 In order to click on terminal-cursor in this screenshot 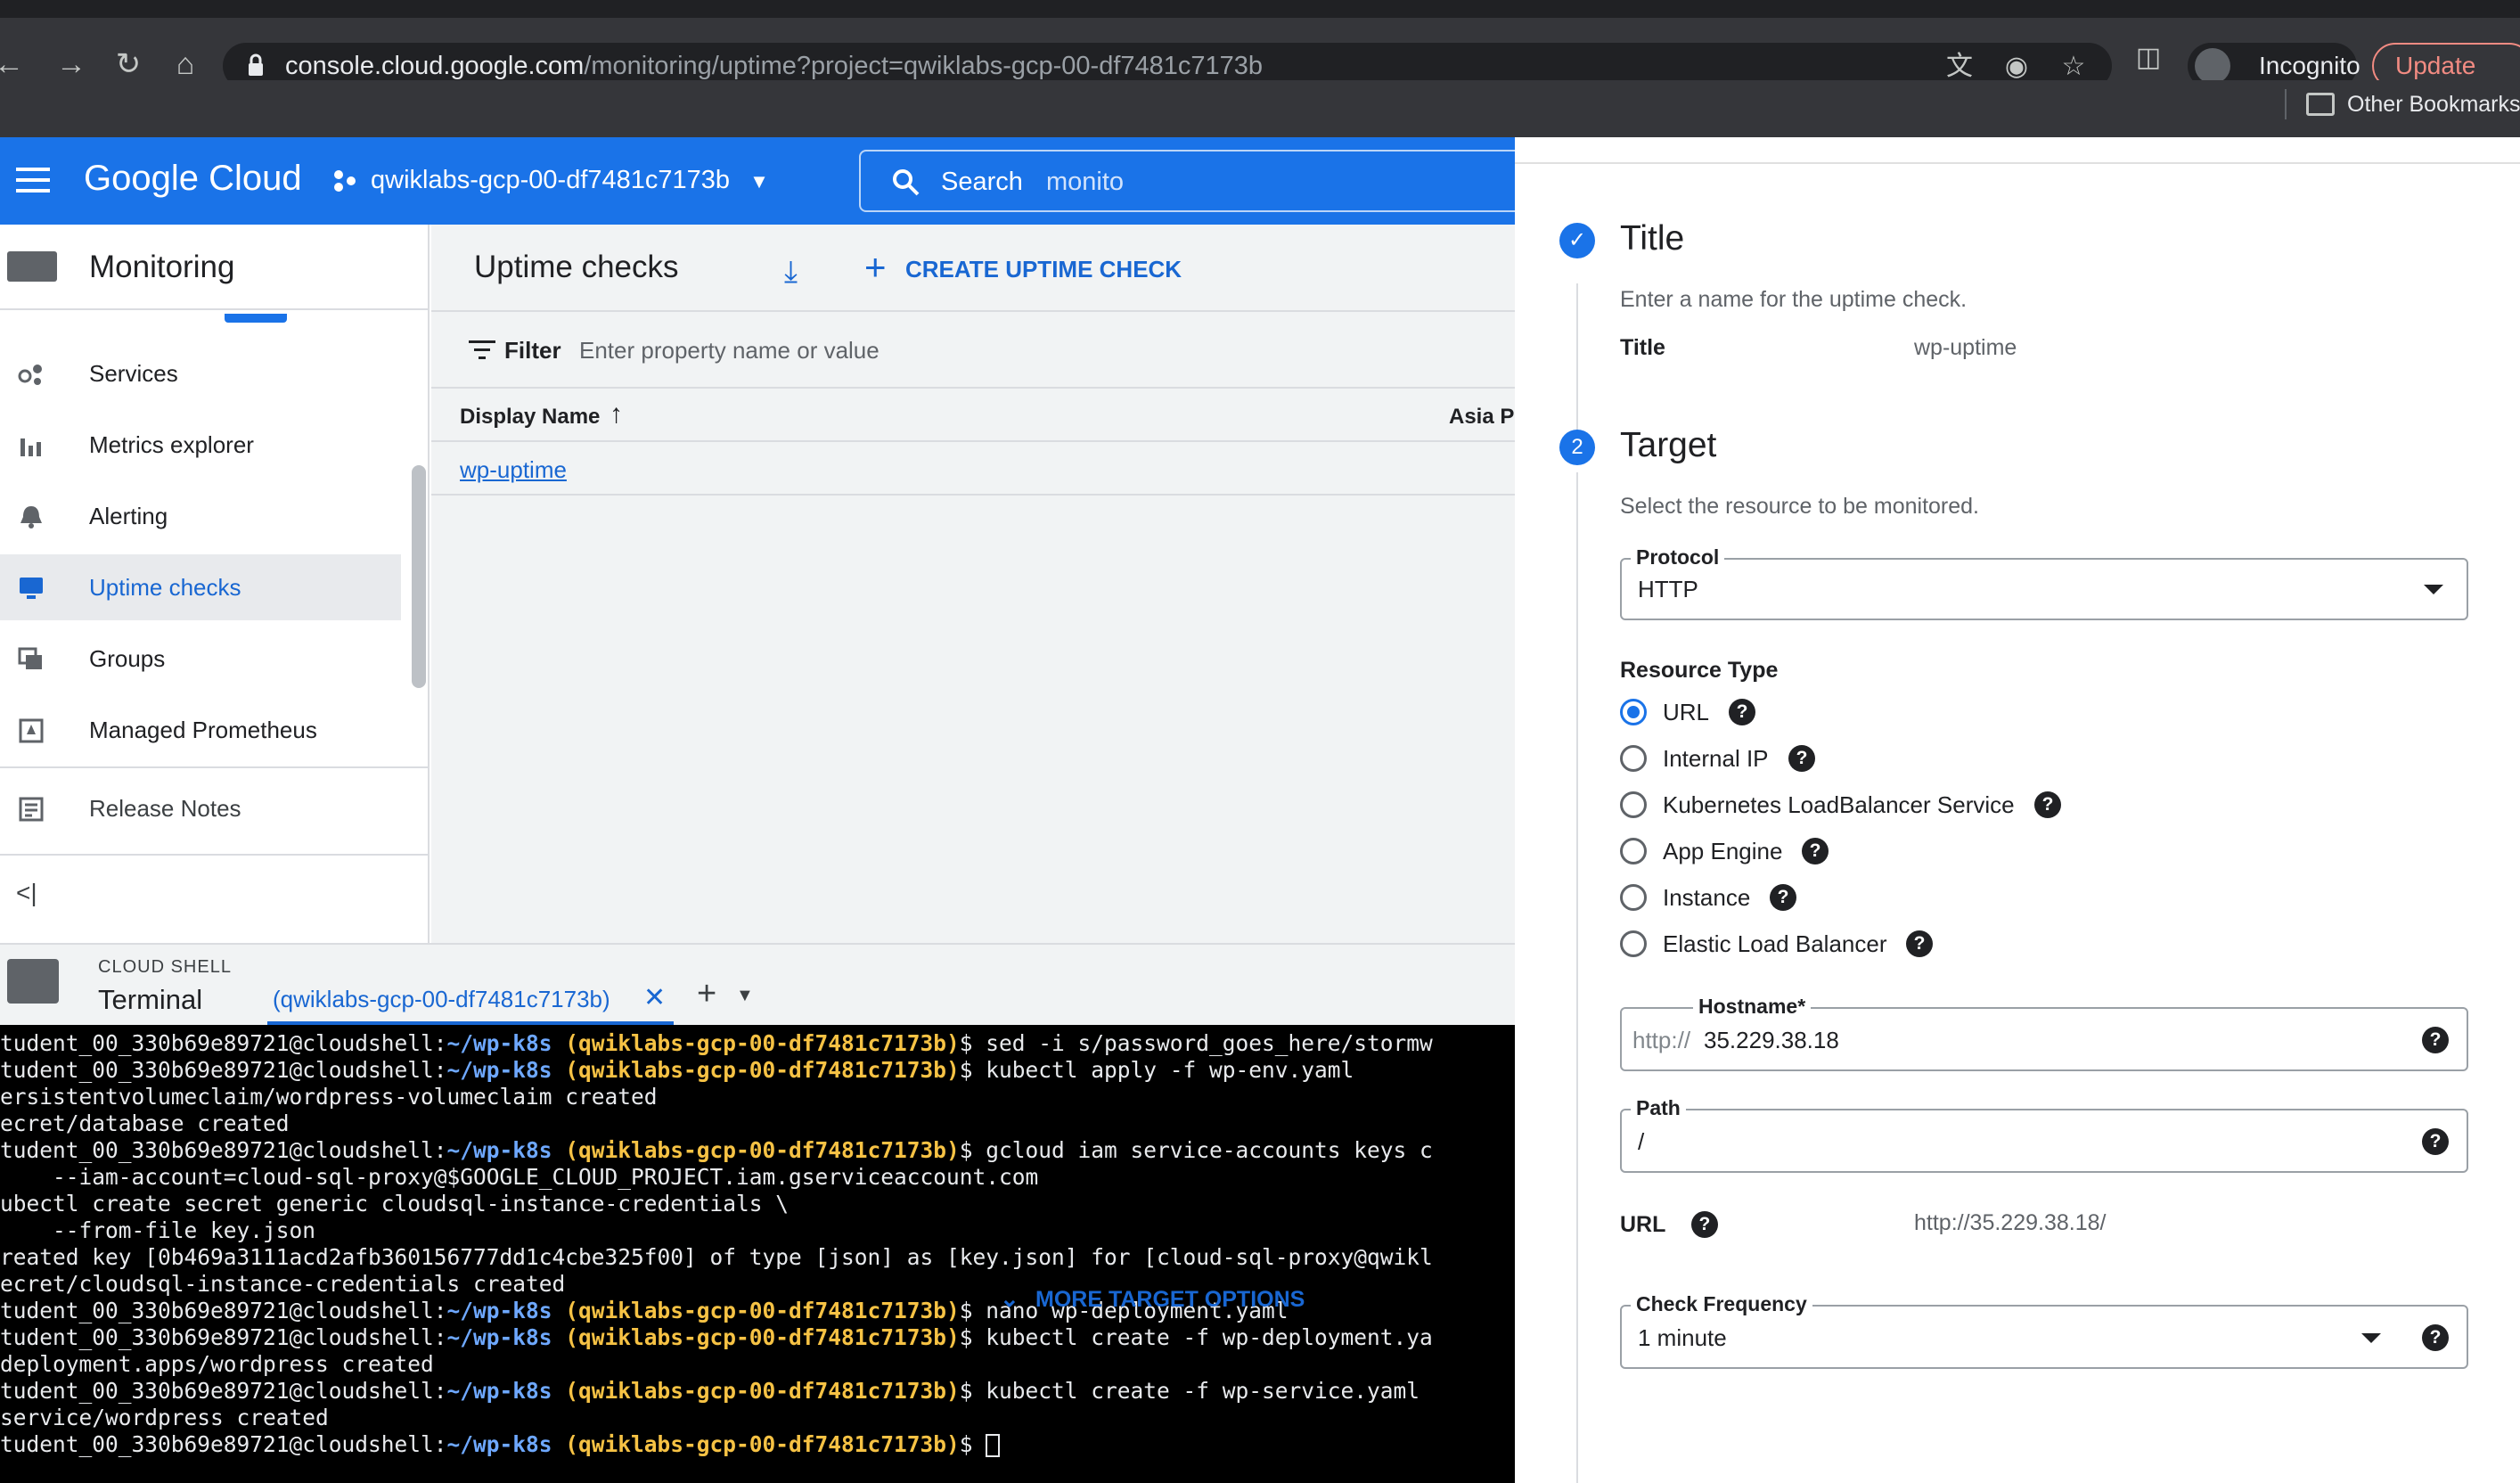, I will do `click(993, 1445)`.